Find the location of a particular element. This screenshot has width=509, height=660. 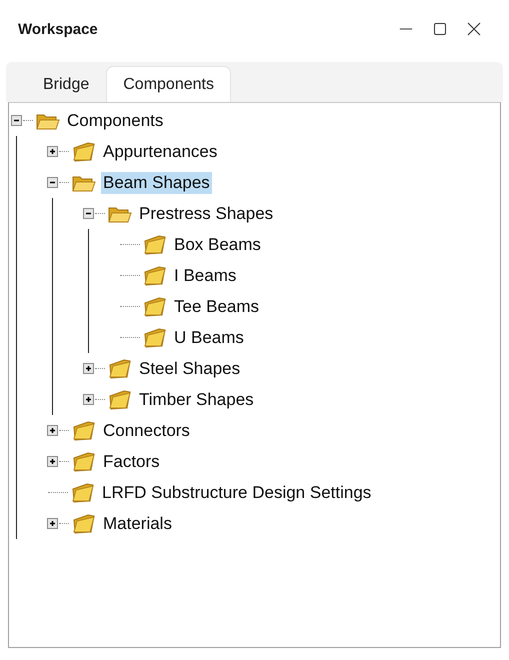

tree-item: U Beams is located at coordinates (209, 337).